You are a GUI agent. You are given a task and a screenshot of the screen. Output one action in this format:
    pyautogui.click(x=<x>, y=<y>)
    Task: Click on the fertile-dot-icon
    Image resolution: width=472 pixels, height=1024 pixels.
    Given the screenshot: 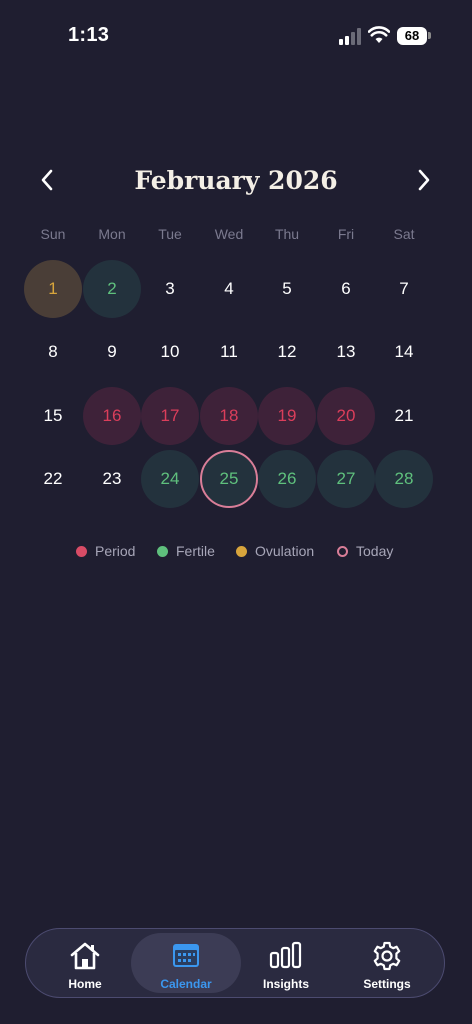 What is the action you would take?
    pyautogui.click(x=162, y=551)
    